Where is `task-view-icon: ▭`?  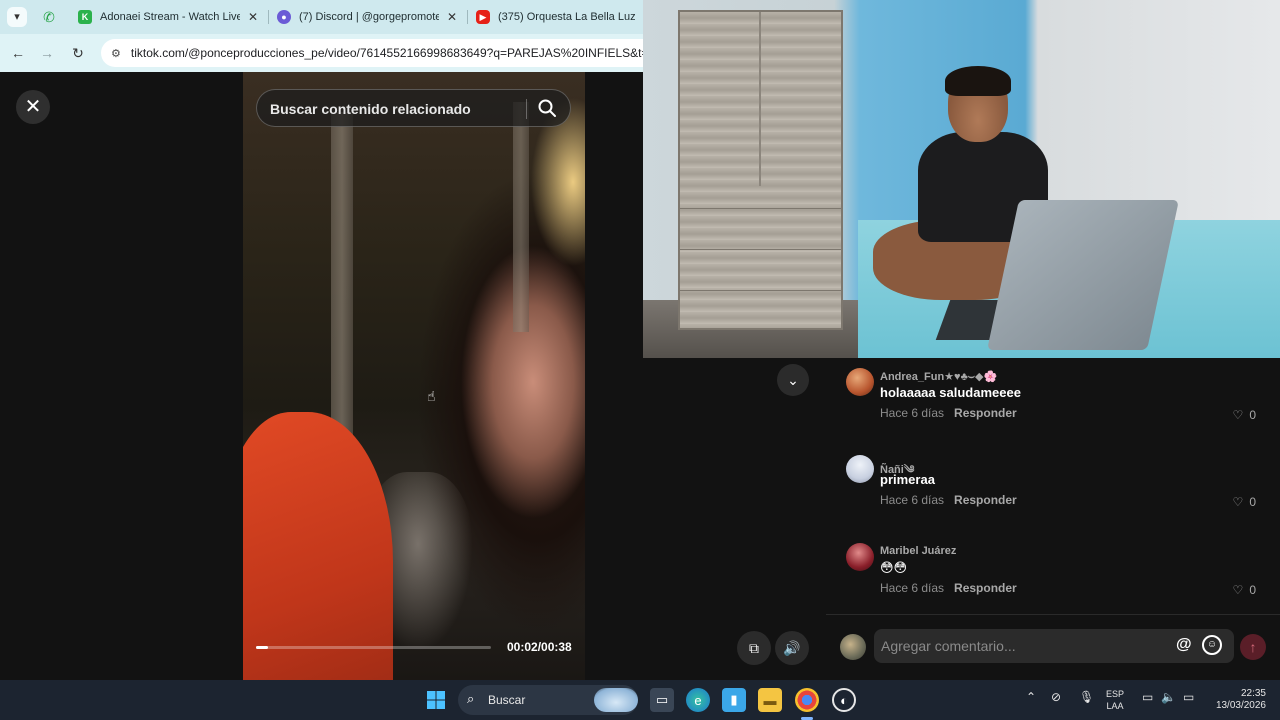
task-view-icon: ▭ is located at coordinates (662, 700).